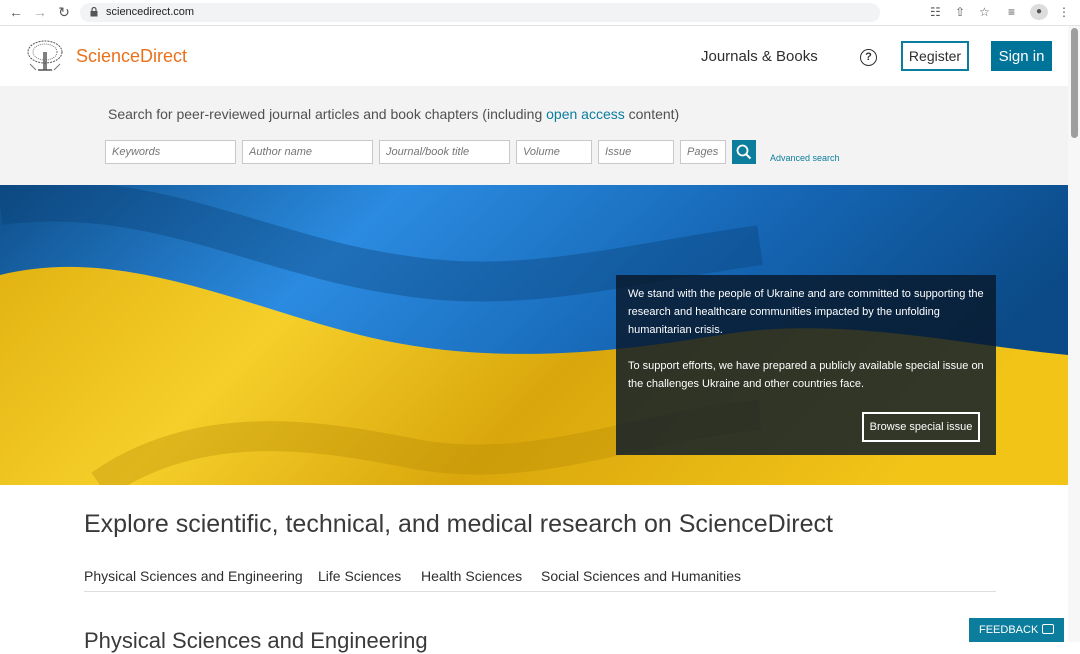 This screenshot has width=1080, height=654. What do you see at coordinates (1074, 83) in the screenshot?
I see `scrollbar-thumb` at bounding box center [1074, 83].